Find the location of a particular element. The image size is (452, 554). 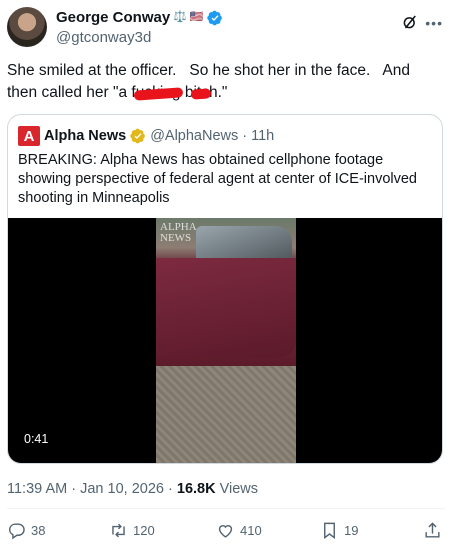

reply-button: 38 is located at coordinates (26, 530).